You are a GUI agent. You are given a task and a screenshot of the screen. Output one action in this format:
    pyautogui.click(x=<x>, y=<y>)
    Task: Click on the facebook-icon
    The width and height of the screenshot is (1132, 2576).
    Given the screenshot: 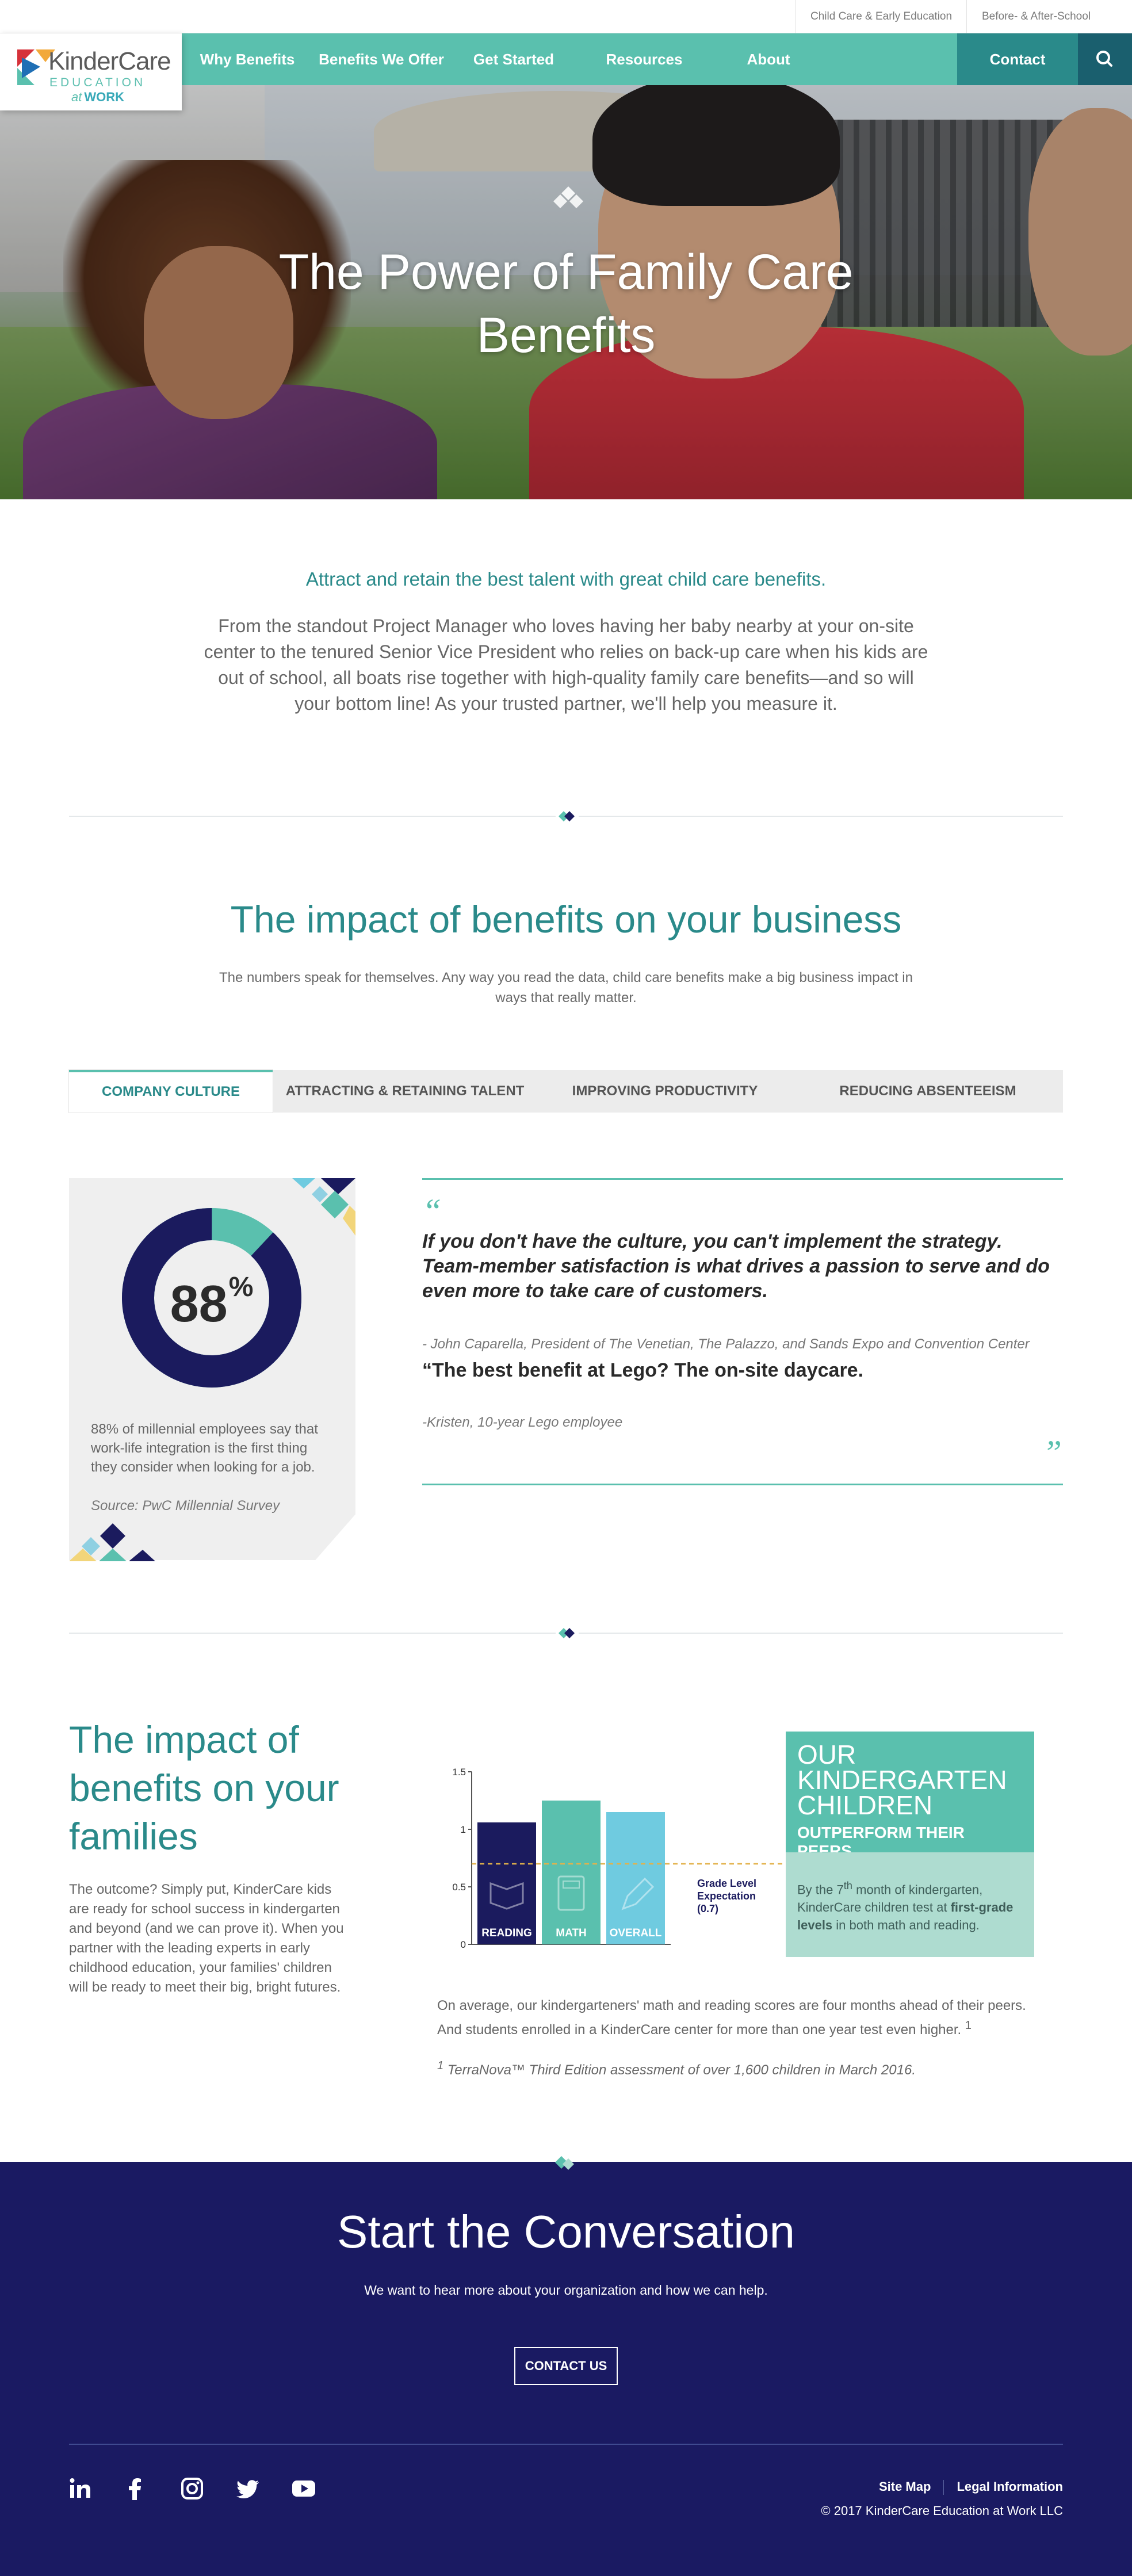 What is the action you would take?
    pyautogui.click(x=135, y=2488)
    